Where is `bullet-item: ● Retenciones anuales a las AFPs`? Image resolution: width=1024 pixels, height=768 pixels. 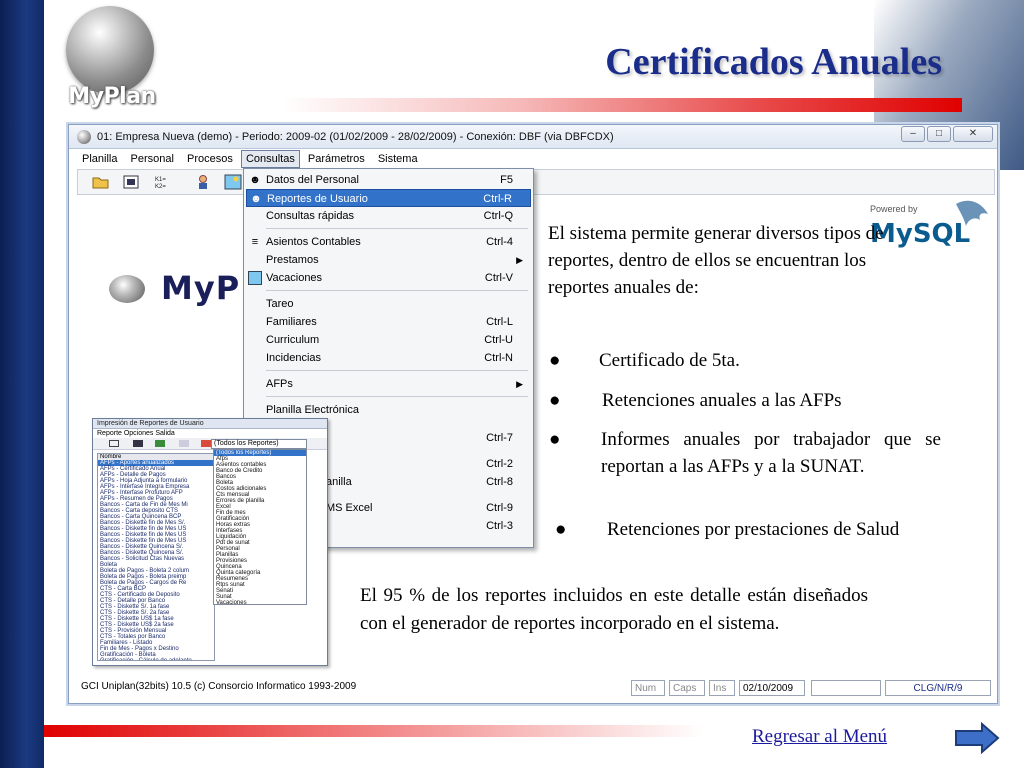
bullet-item: ● Retenciones anuales a las AFPs is located at coordinates (739, 401).